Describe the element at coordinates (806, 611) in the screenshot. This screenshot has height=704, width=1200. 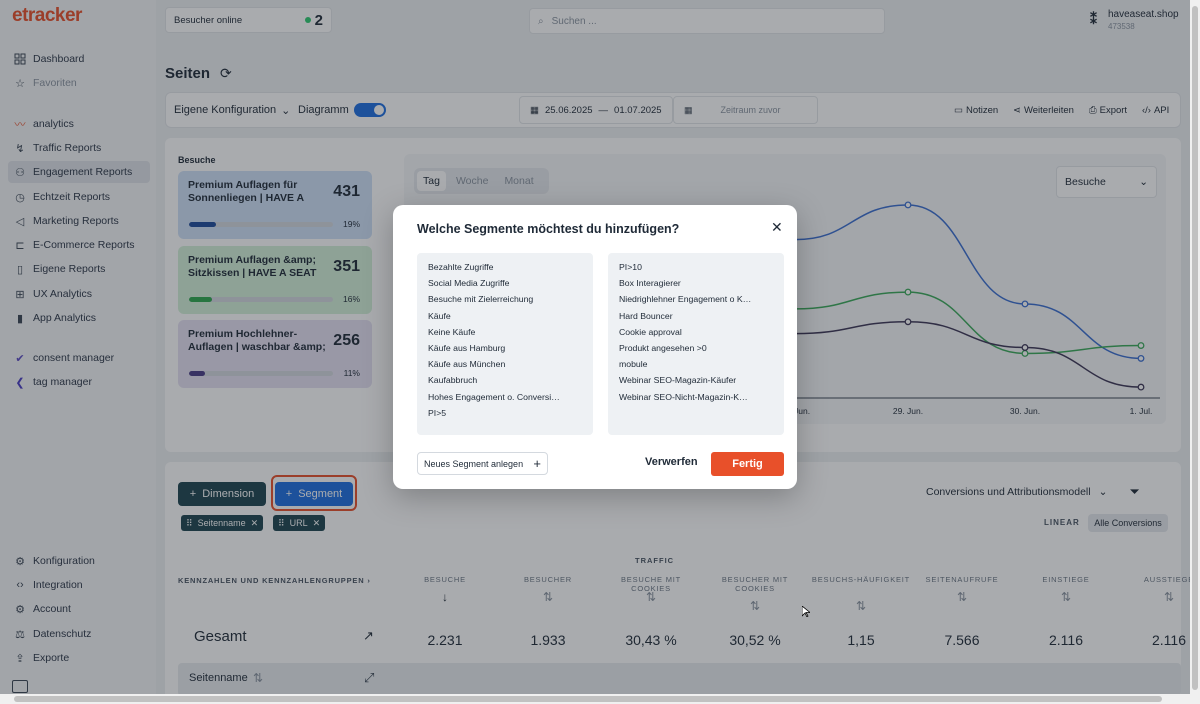
I see `mouse-cursor-icon` at that location.